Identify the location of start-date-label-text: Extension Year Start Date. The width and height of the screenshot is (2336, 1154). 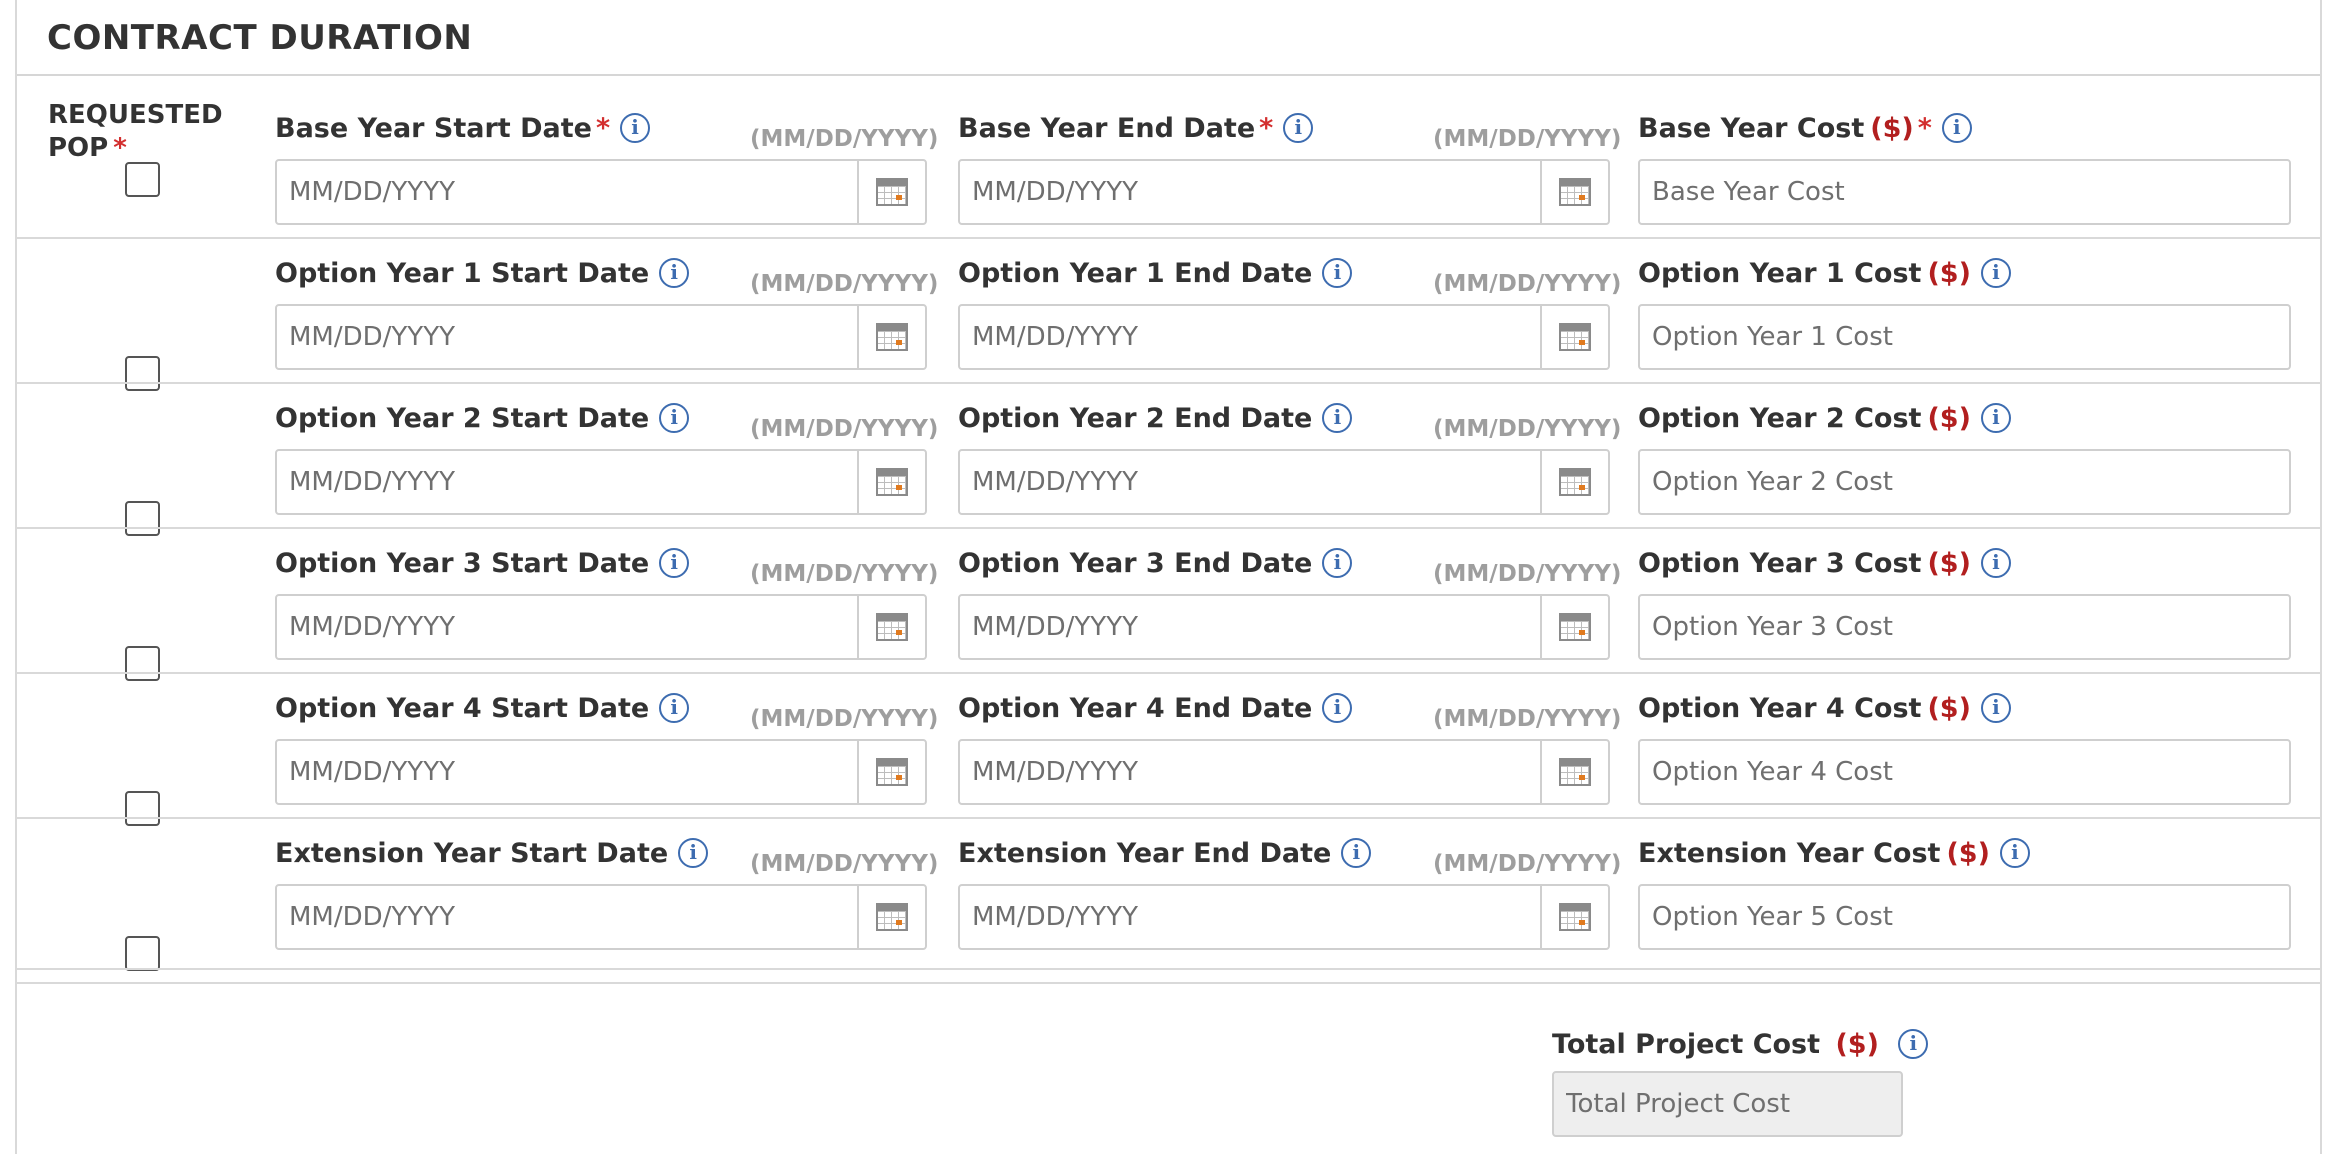
(472, 853).